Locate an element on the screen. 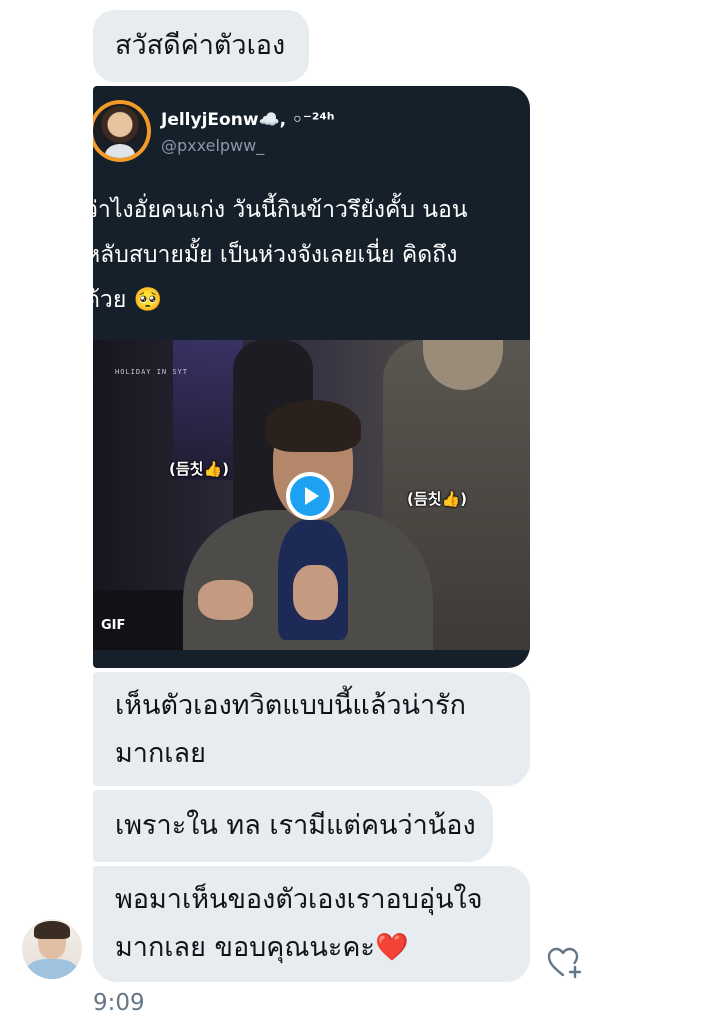 Image resolution: width=720 pixels, height=1032 pixels. tweet-text-line: ด้วย 🥺 is located at coordinates (128, 300).